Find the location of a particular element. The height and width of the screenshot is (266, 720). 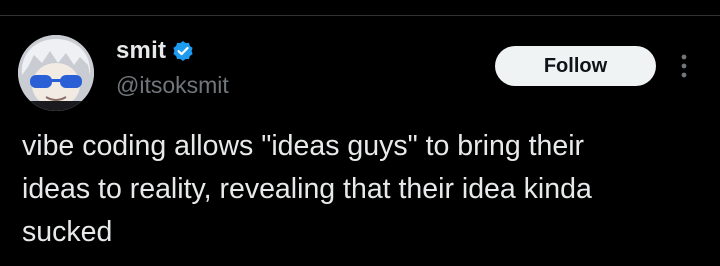

user-handle: @itsoksmit is located at coordinates (172, 85).